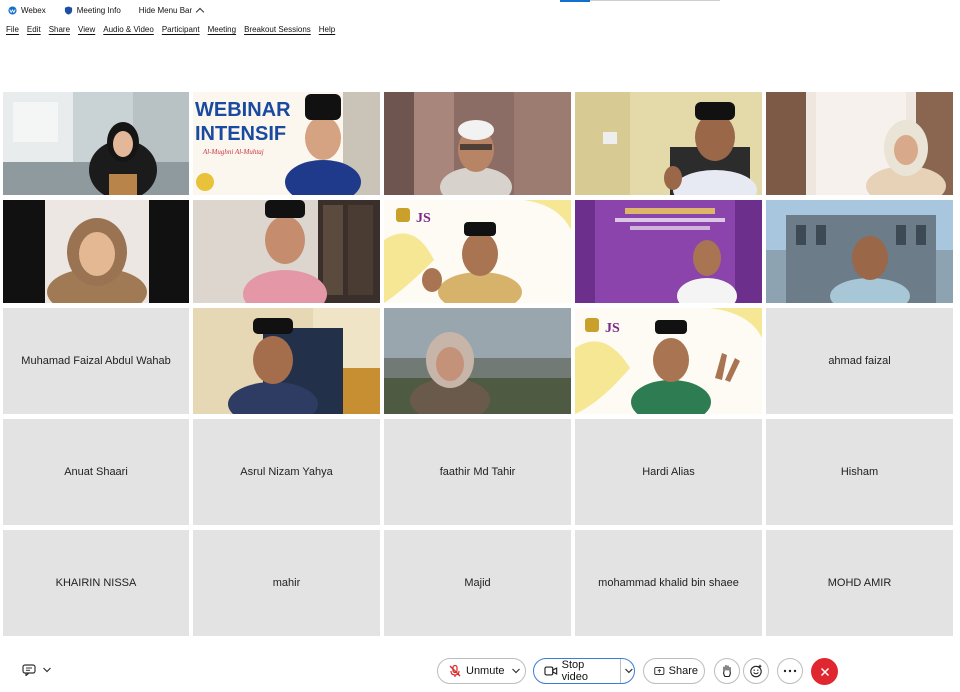 The height and width of the screenshot is (692, 960). I want to click on raise-hand-button, so click(727, 671).